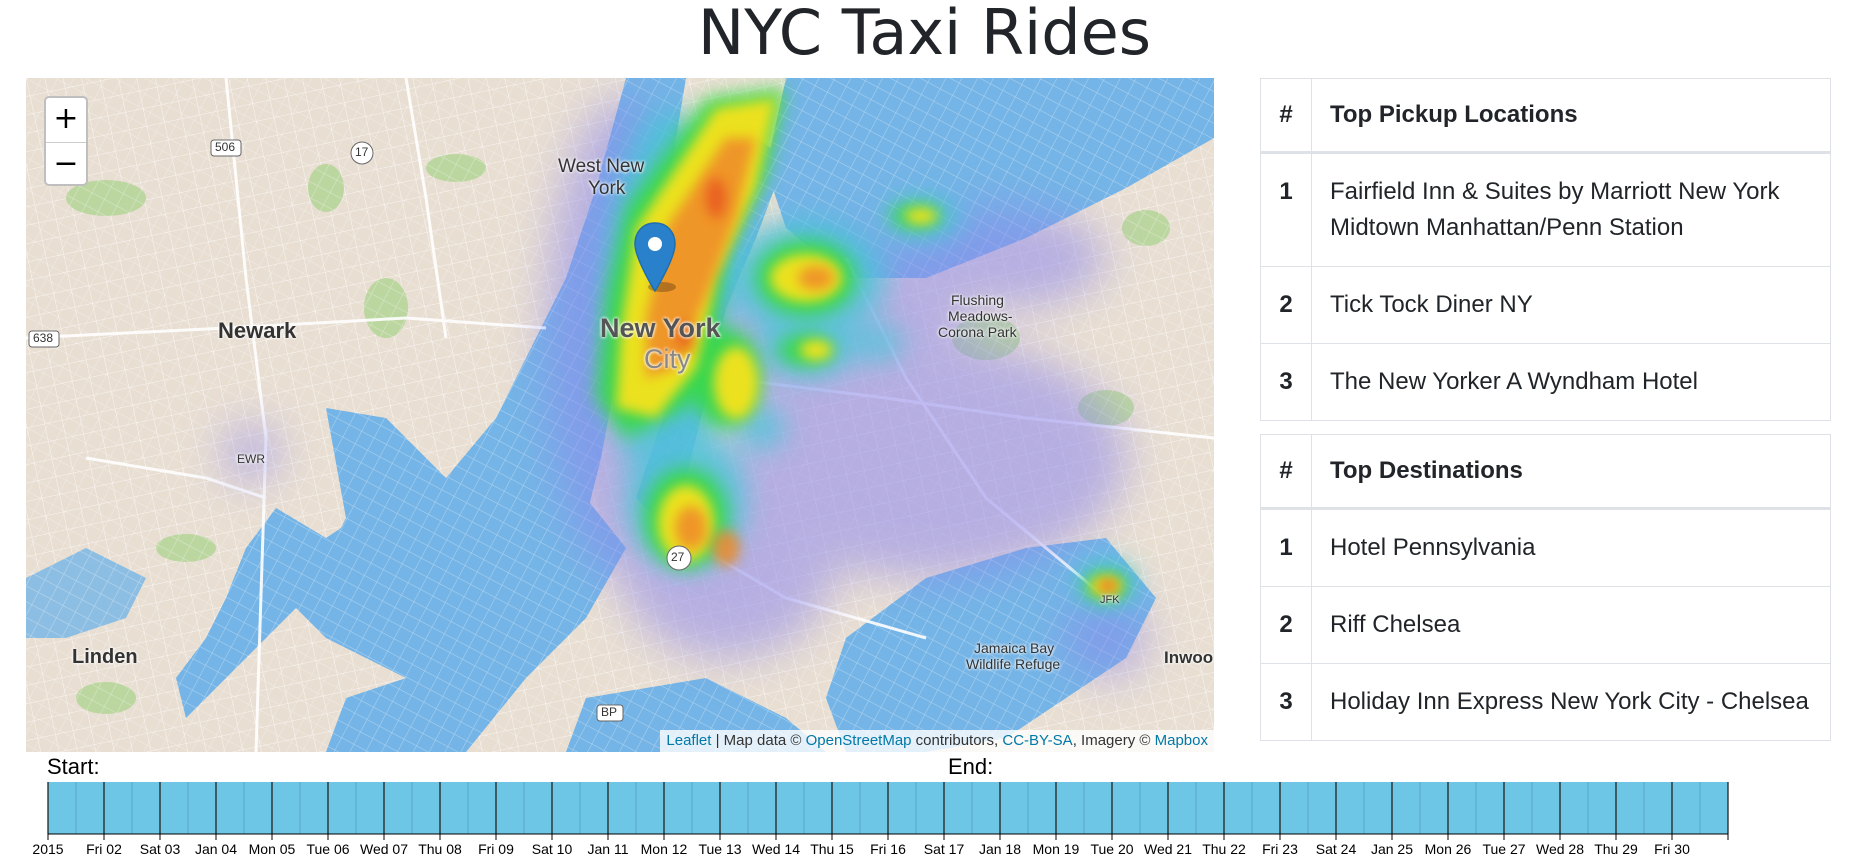 The image size is (1849, 864). What do you see at coordinates (66, 120) in the screenshot?
I see `zoom-in-button: +` at bounding box center [66, 120].